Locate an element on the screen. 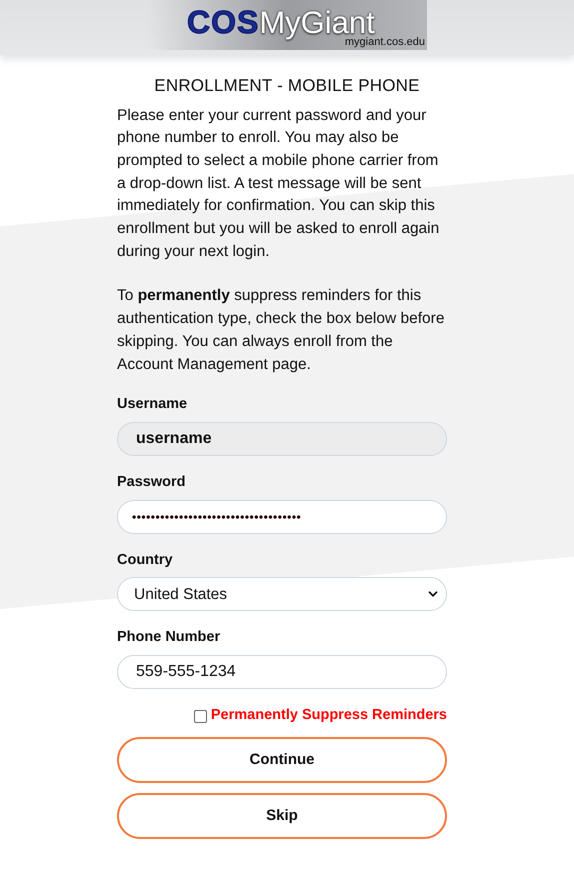 This screenshot has height=870, width=574. username-field: username is located at coordinates (282, 439).